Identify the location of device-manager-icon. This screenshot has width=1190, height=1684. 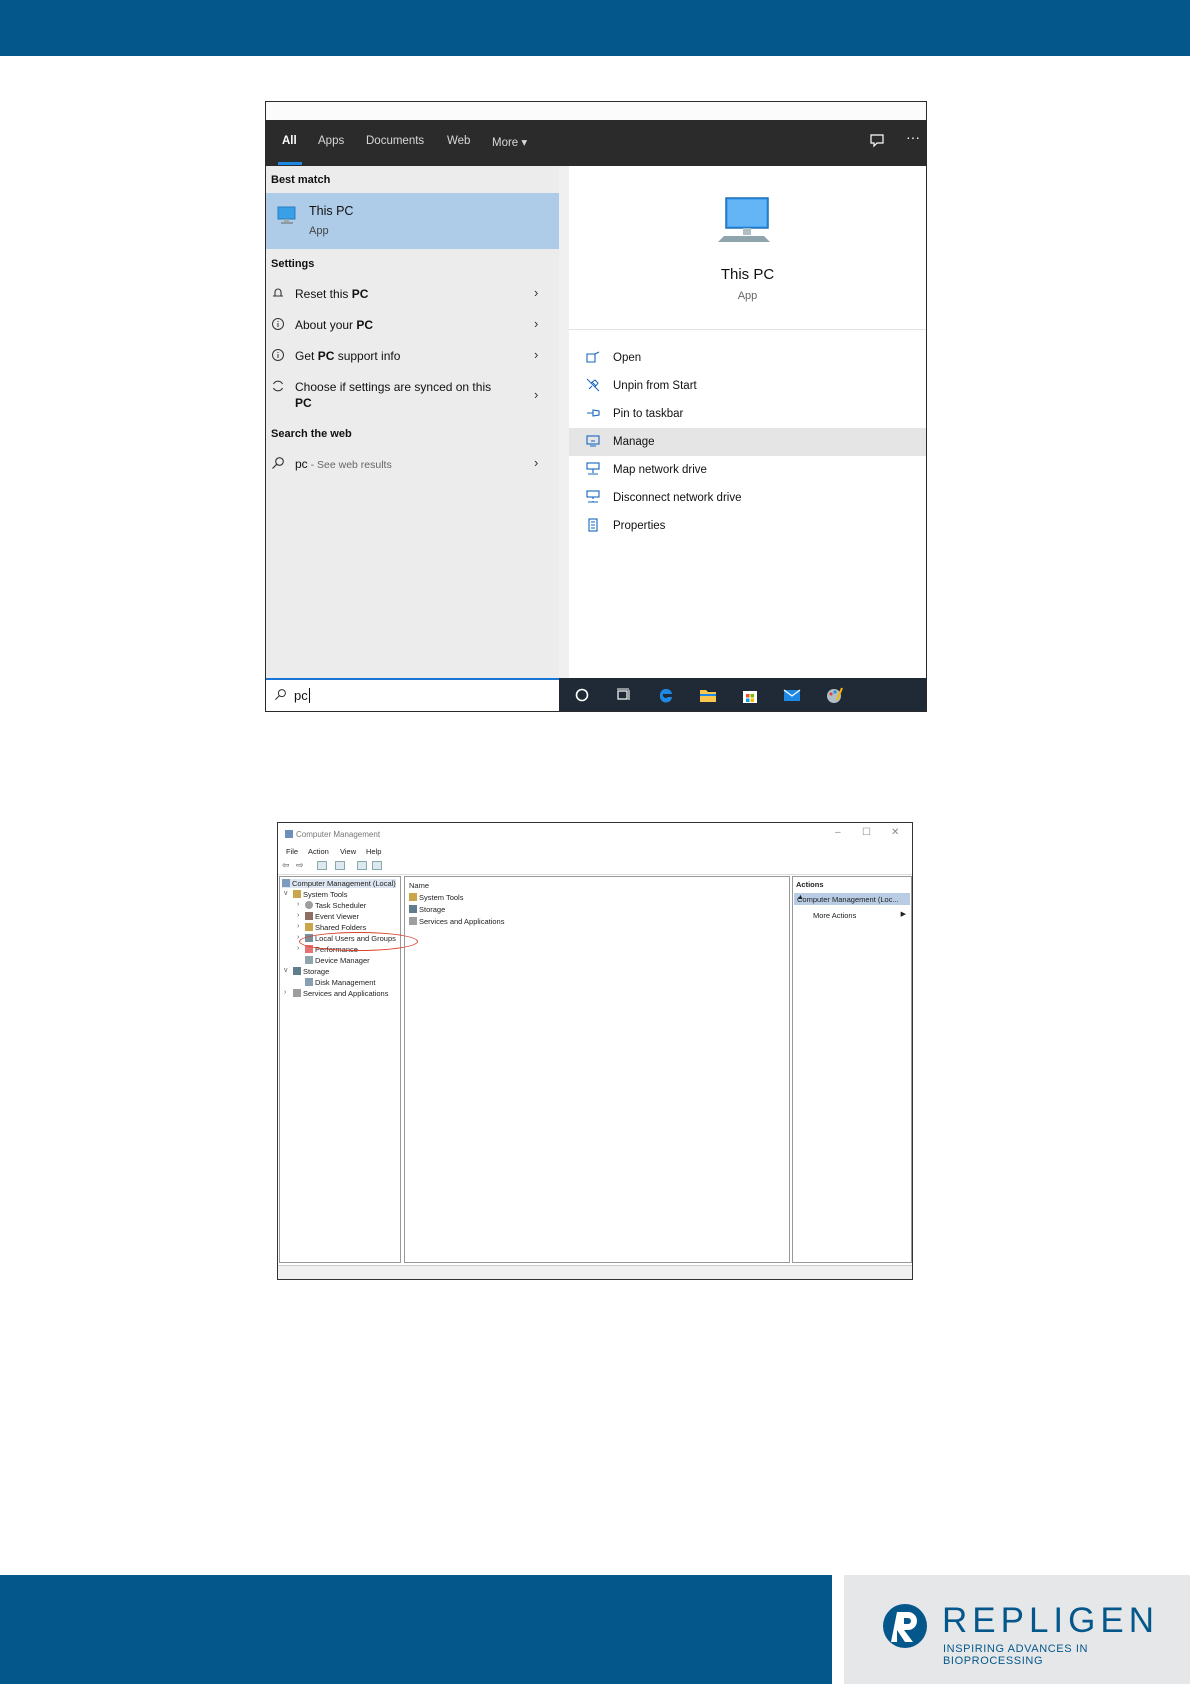
(309, 960).